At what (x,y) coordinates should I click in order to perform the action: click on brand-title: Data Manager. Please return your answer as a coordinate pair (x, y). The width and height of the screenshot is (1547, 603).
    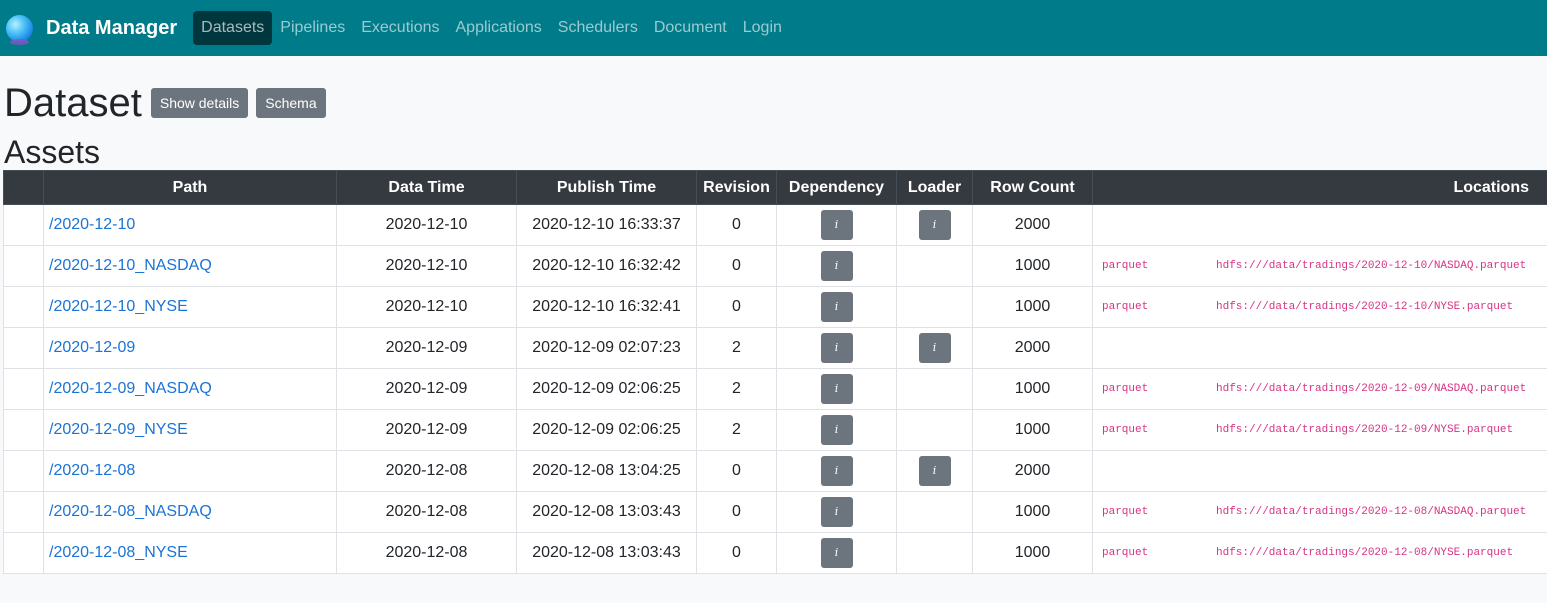
    Looking at the image, I should click on (112, 27).